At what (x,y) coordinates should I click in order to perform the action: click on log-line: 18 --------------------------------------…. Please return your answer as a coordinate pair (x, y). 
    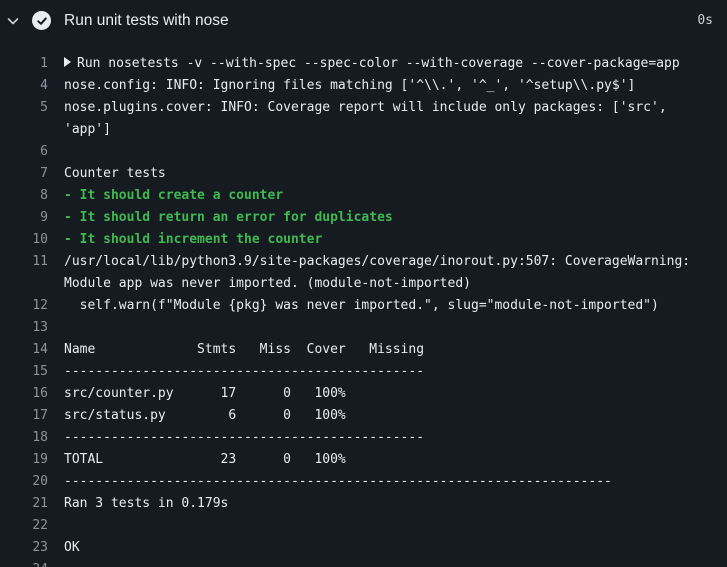
    Looking at the image, I should click on (363, 438).